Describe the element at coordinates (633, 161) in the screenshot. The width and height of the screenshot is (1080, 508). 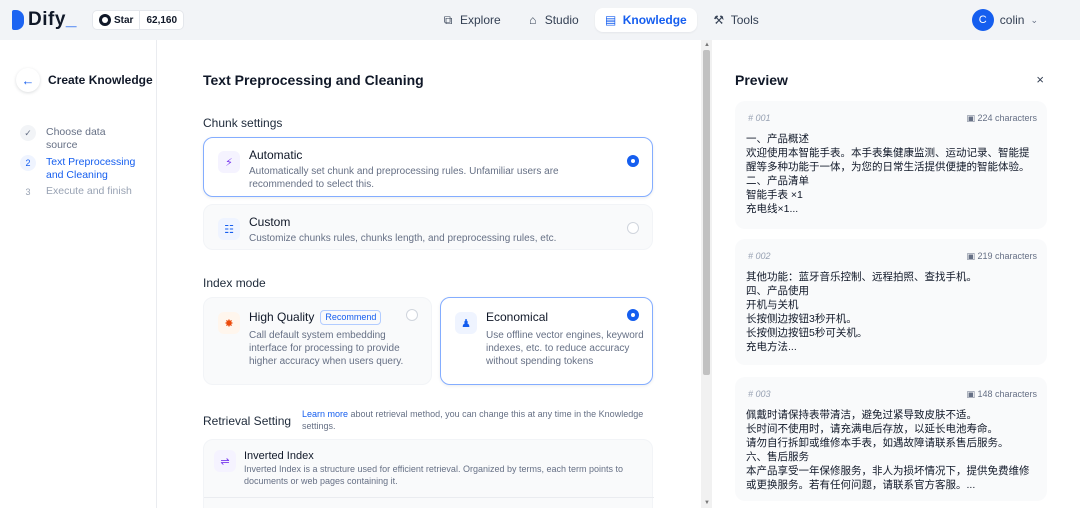
I see `automatic-radio` at that location.